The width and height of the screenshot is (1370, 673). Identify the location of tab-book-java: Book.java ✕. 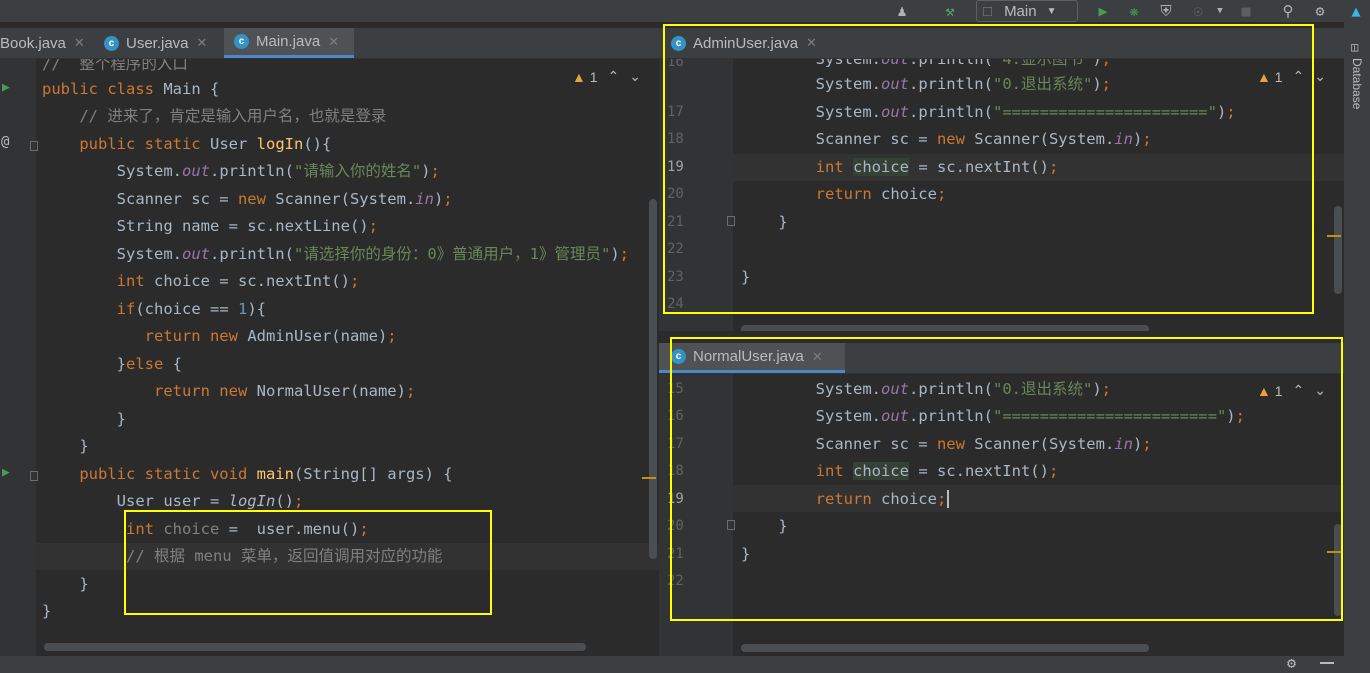
(49, 43).